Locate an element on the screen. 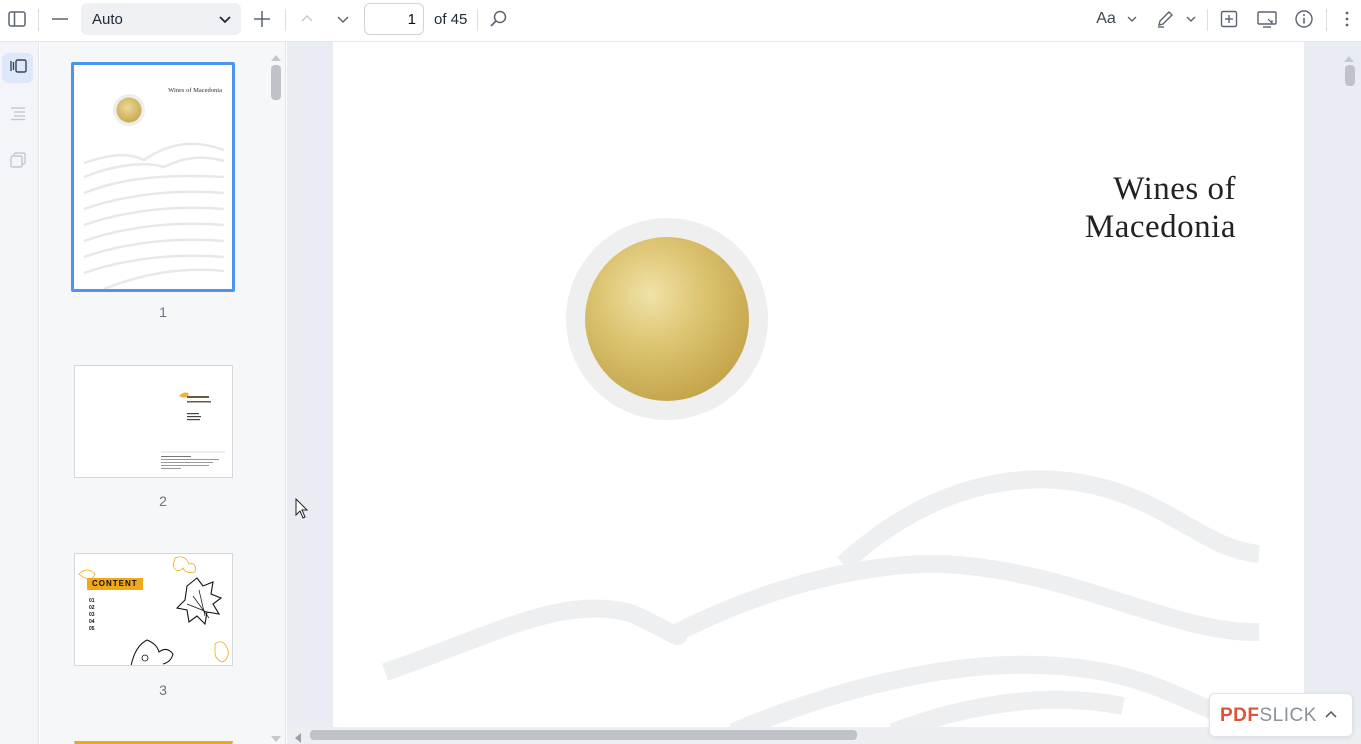 This screenshot has width=1361, height=744. outline-tab is located at coordinates (17, 115).